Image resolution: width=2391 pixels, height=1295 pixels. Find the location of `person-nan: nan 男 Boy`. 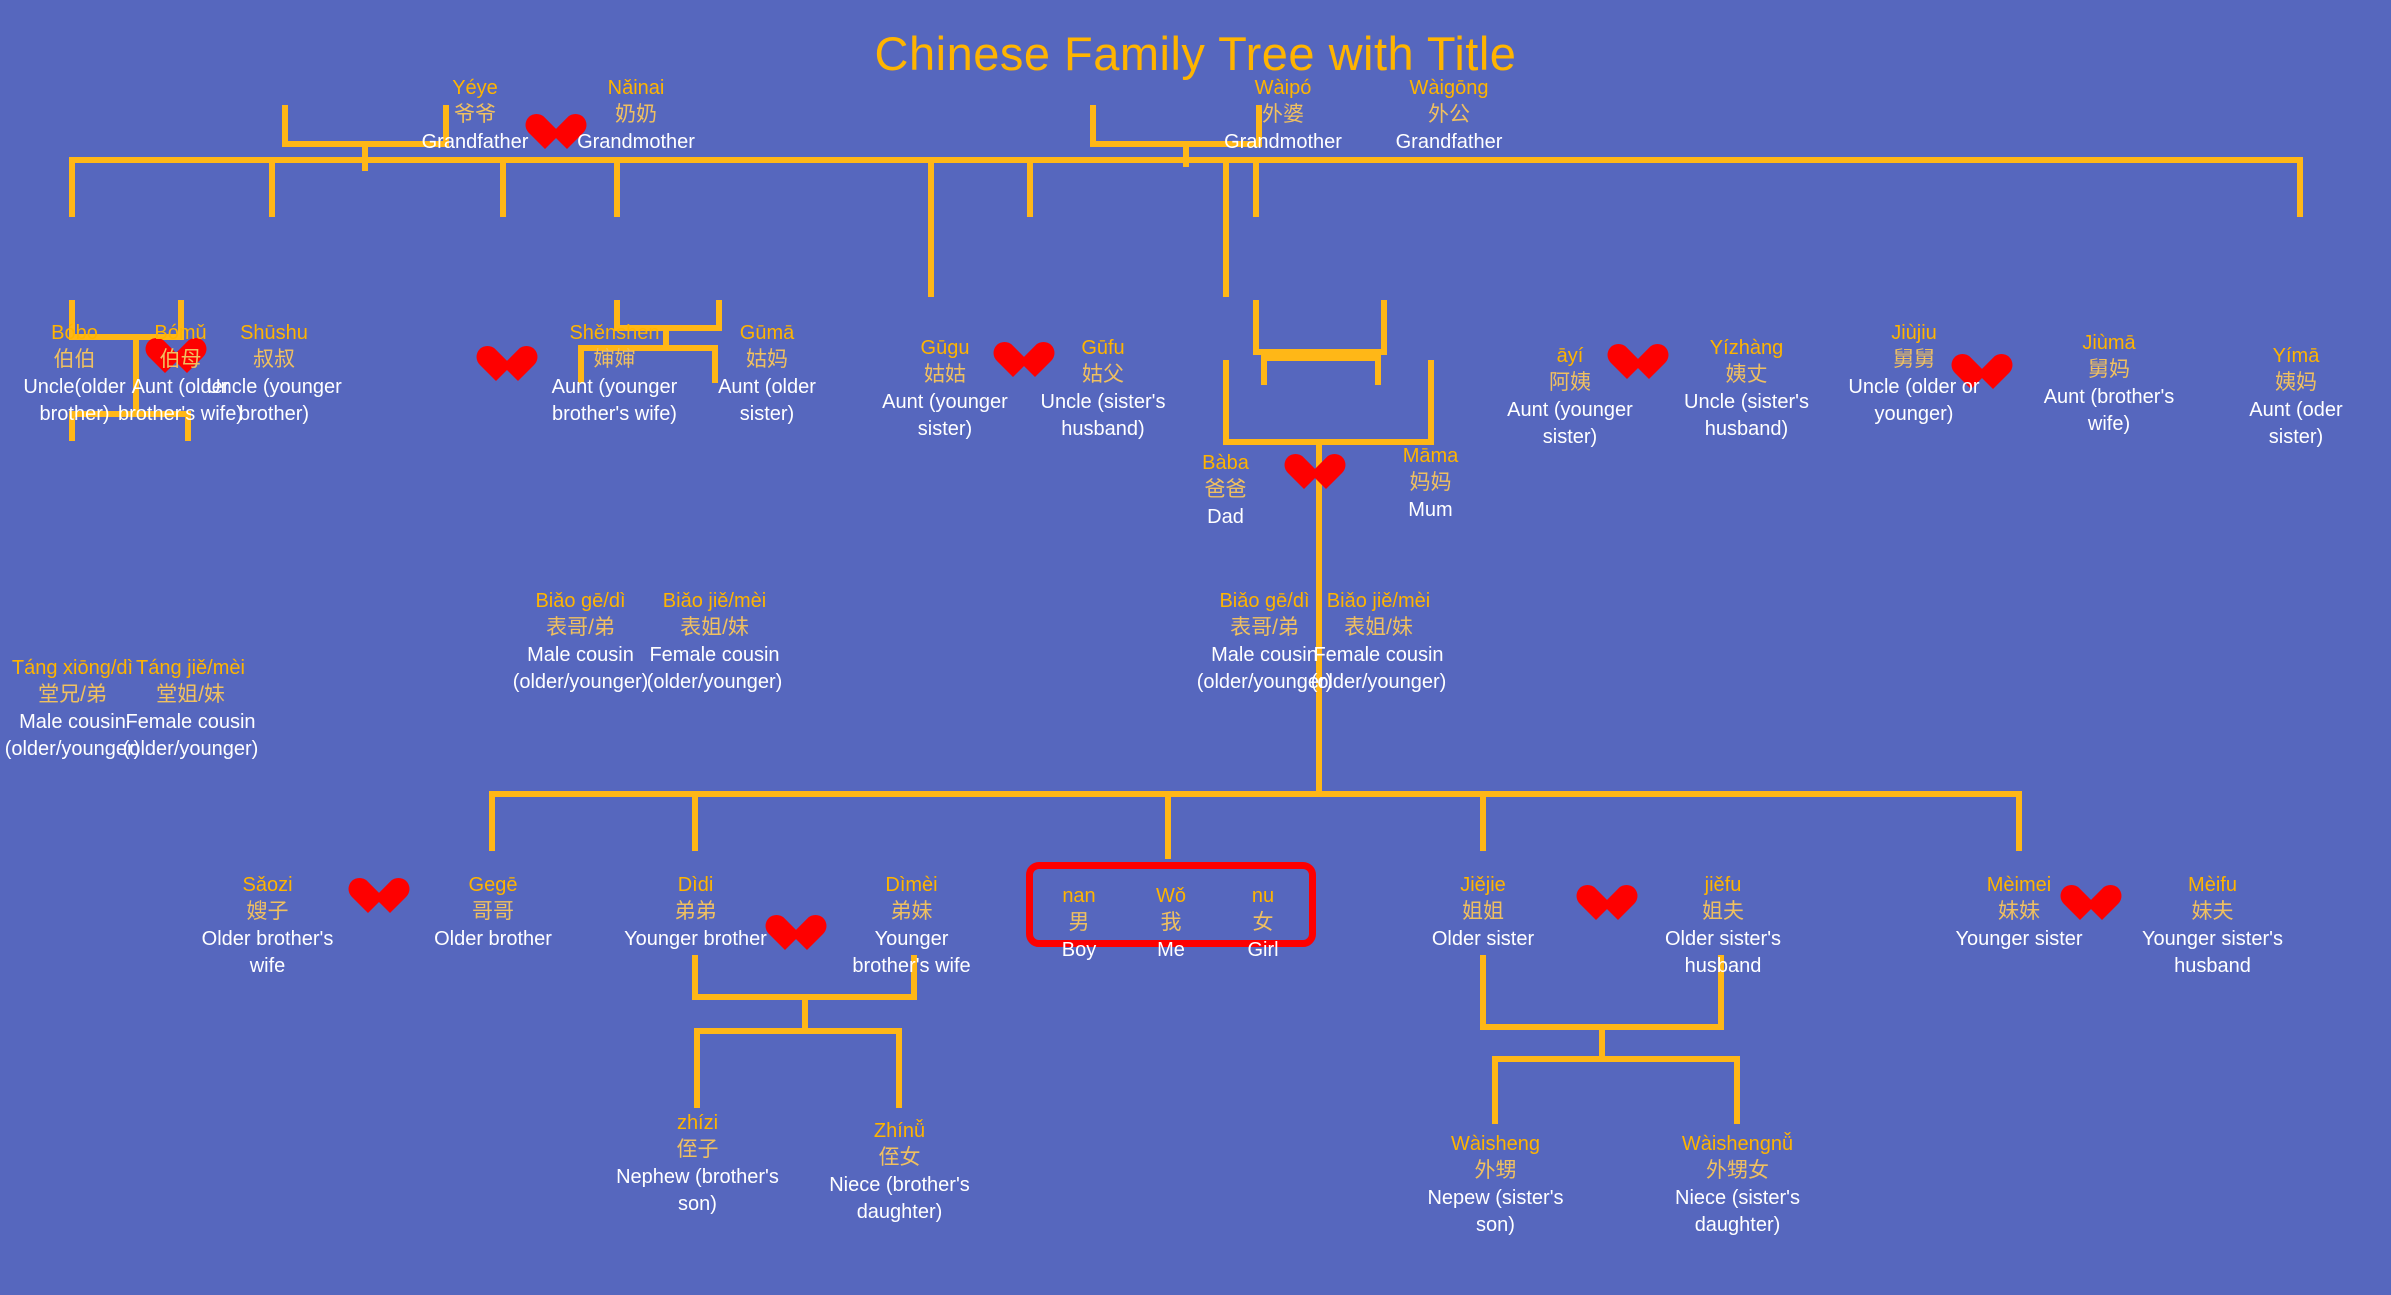

person-nan: nan 男 Boy is located at coordinates (1079, 916).